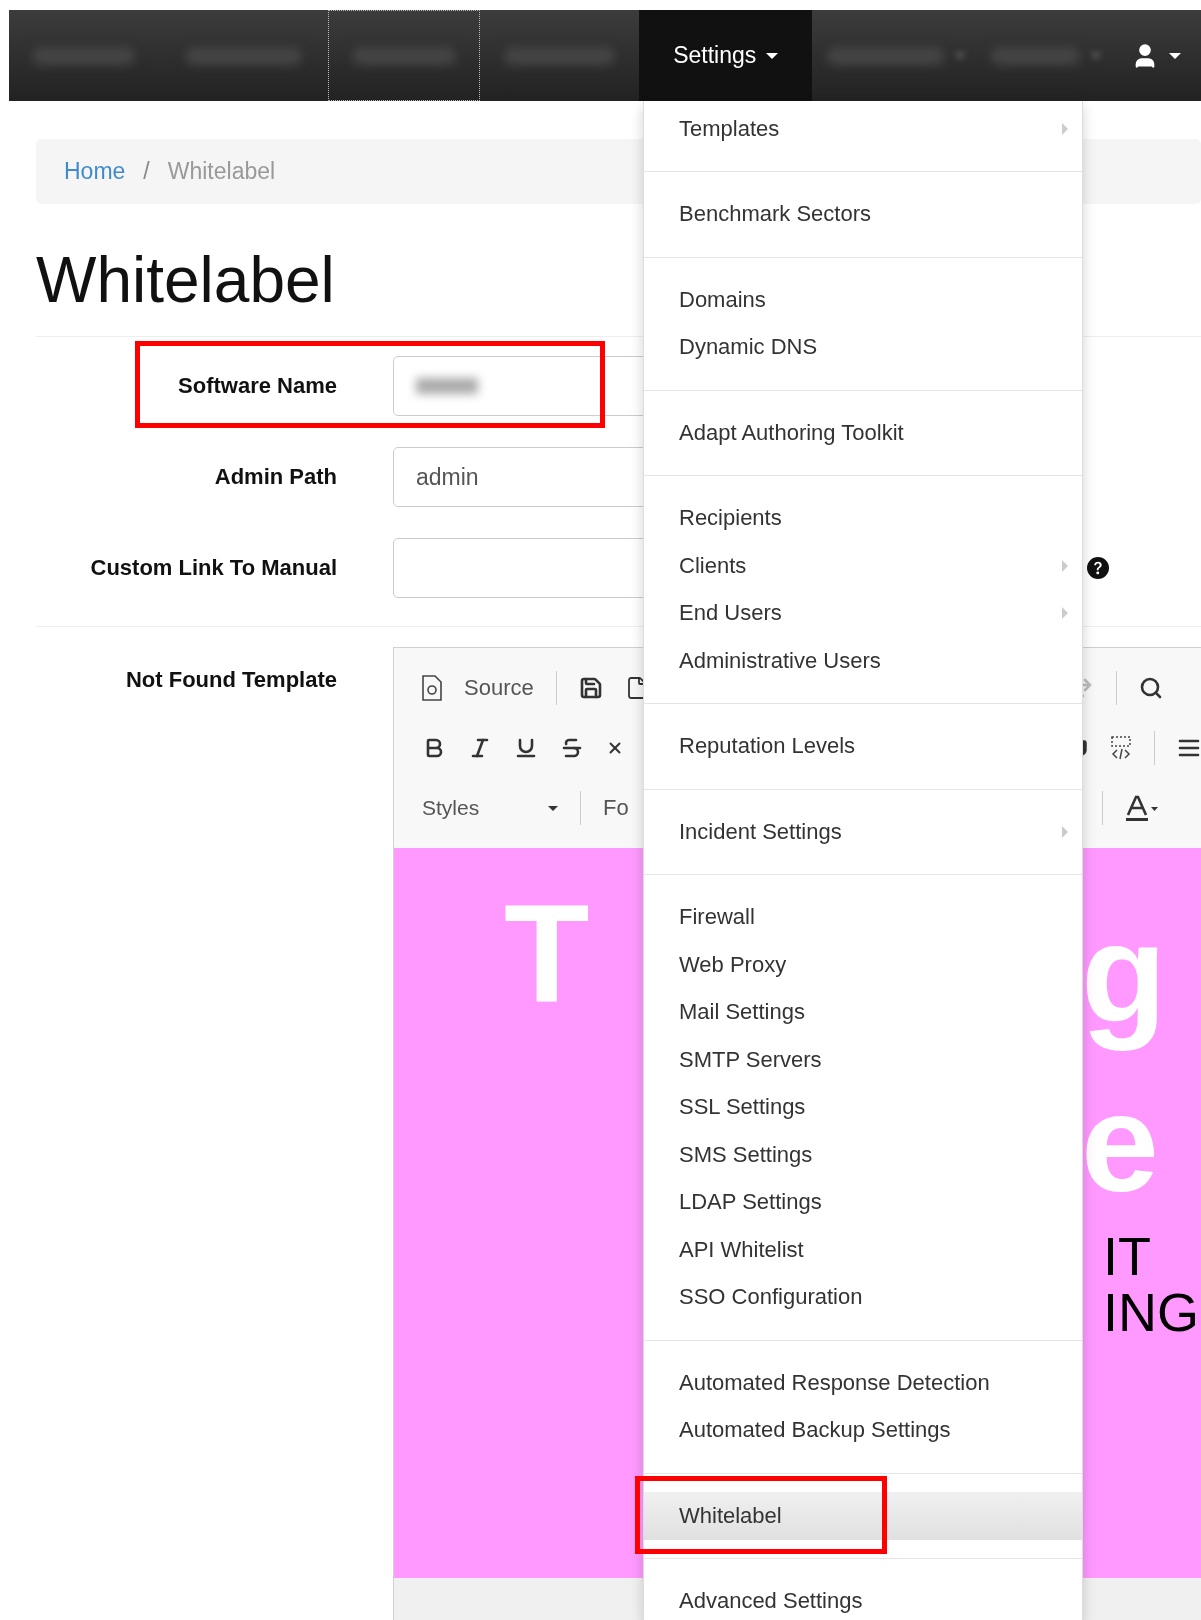 The image size is (1201, 1620). Describe the element at coordinates (257, 386) in the screenshot. I see `field-label: Software Name` at that location.